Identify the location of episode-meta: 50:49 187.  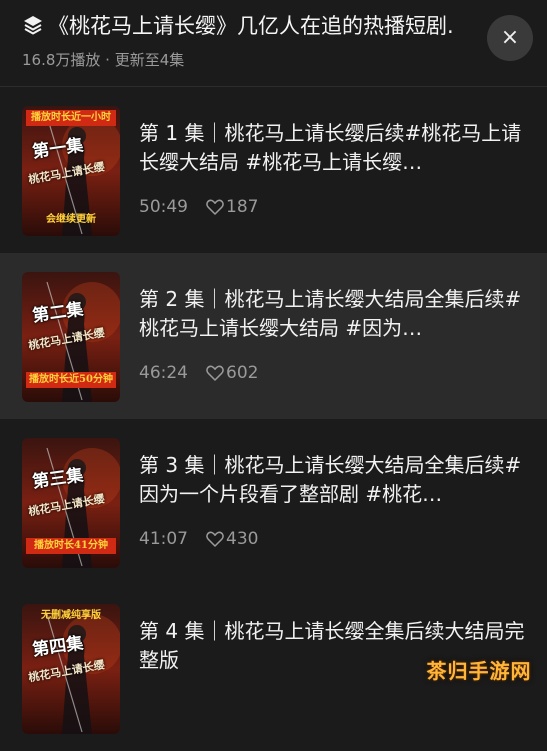
(198, 207).